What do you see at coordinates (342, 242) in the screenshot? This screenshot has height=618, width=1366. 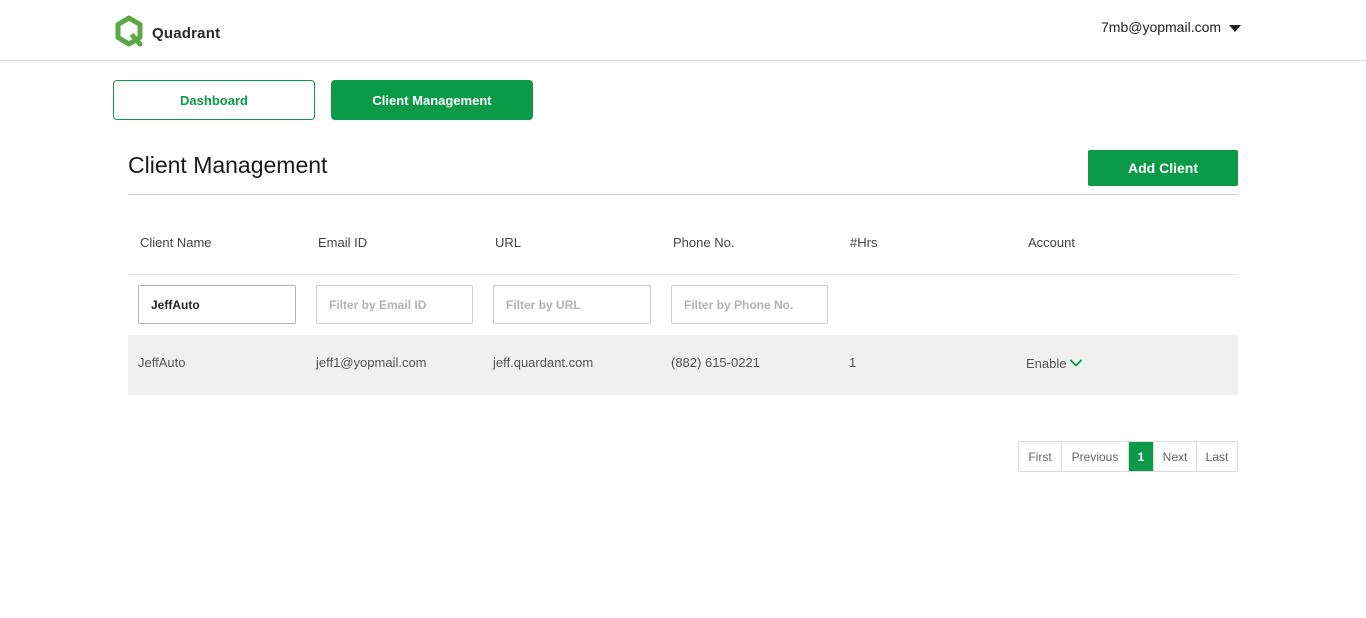 I see `column-header-email: Email ID` at bounding box center [342, 242].